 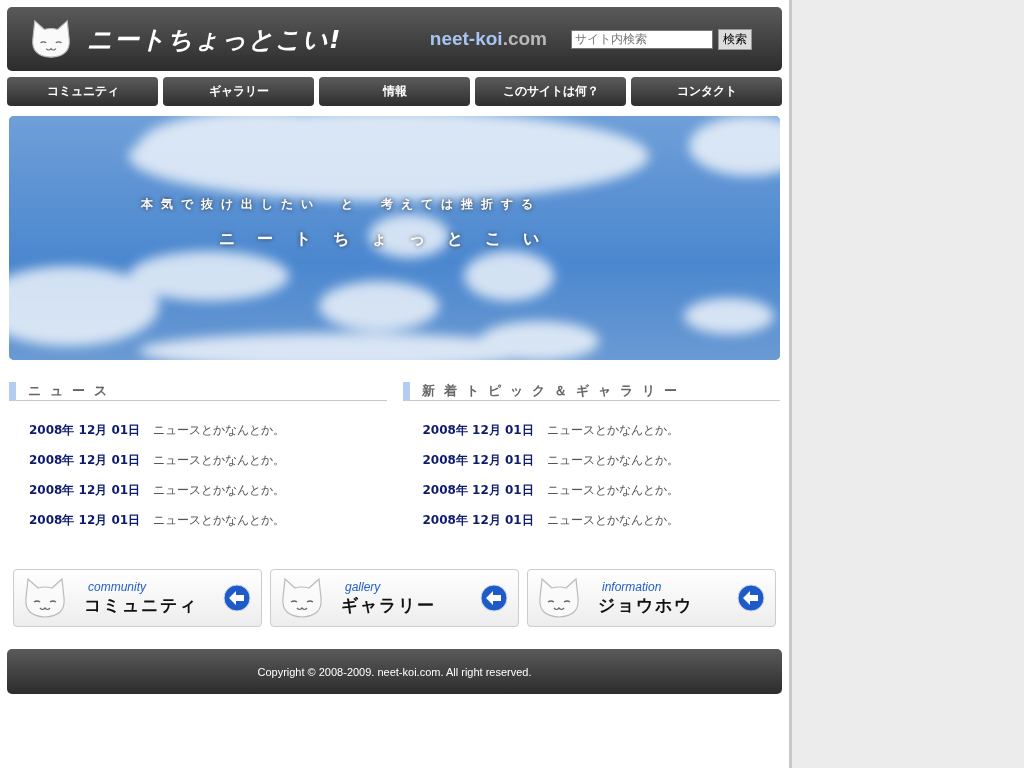 I want to click on card-subtitle: community, so click(x=117, y=586).